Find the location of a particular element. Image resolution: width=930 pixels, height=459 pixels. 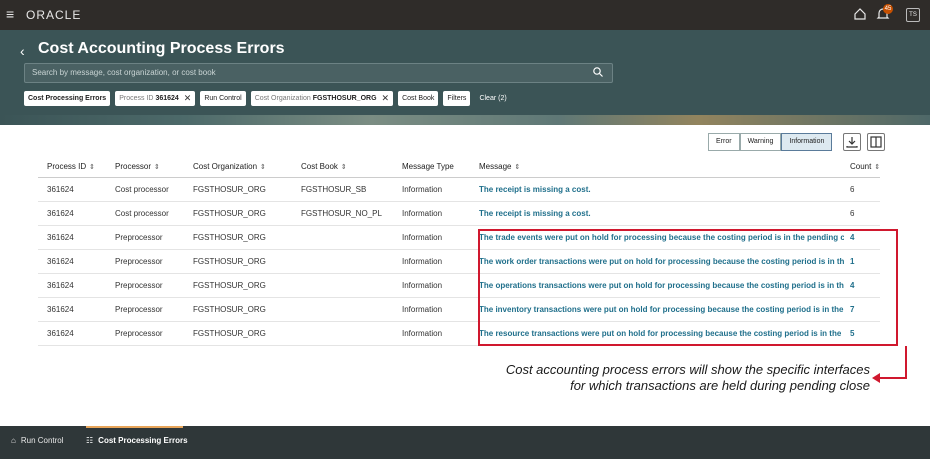

columns-icon is located at coordinates (876, 142).